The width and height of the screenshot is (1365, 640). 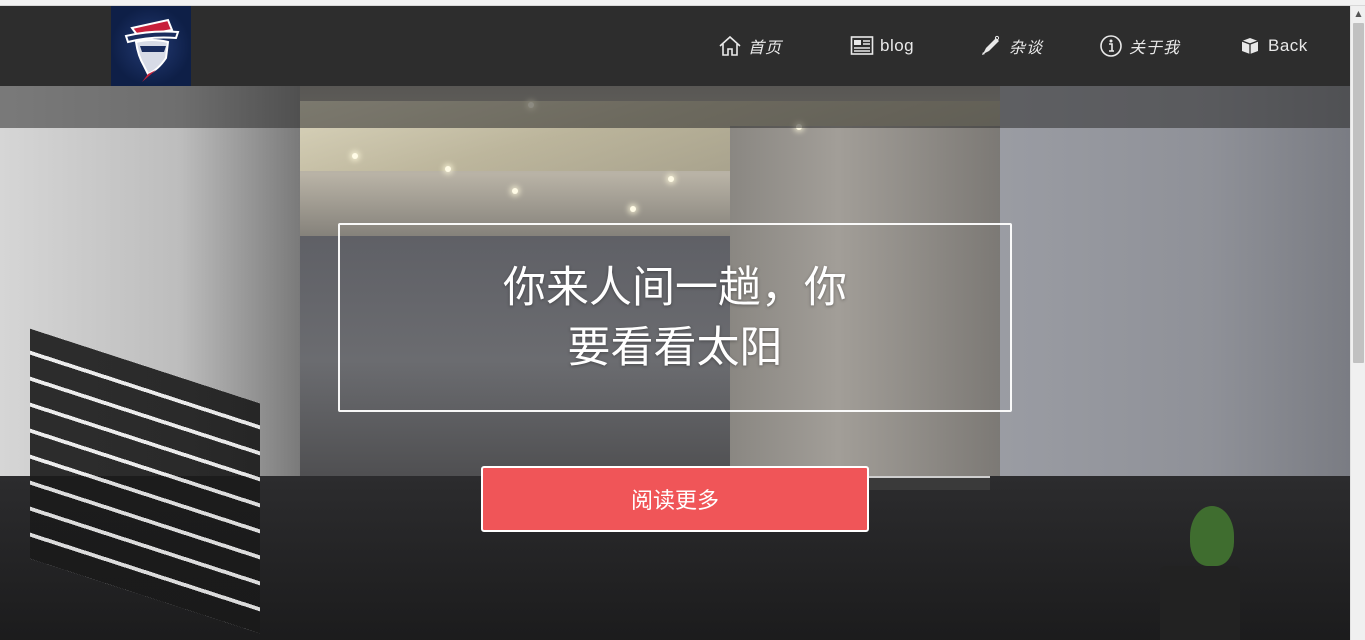 I want to click on scene-plant, so click(x=1212, y=536).